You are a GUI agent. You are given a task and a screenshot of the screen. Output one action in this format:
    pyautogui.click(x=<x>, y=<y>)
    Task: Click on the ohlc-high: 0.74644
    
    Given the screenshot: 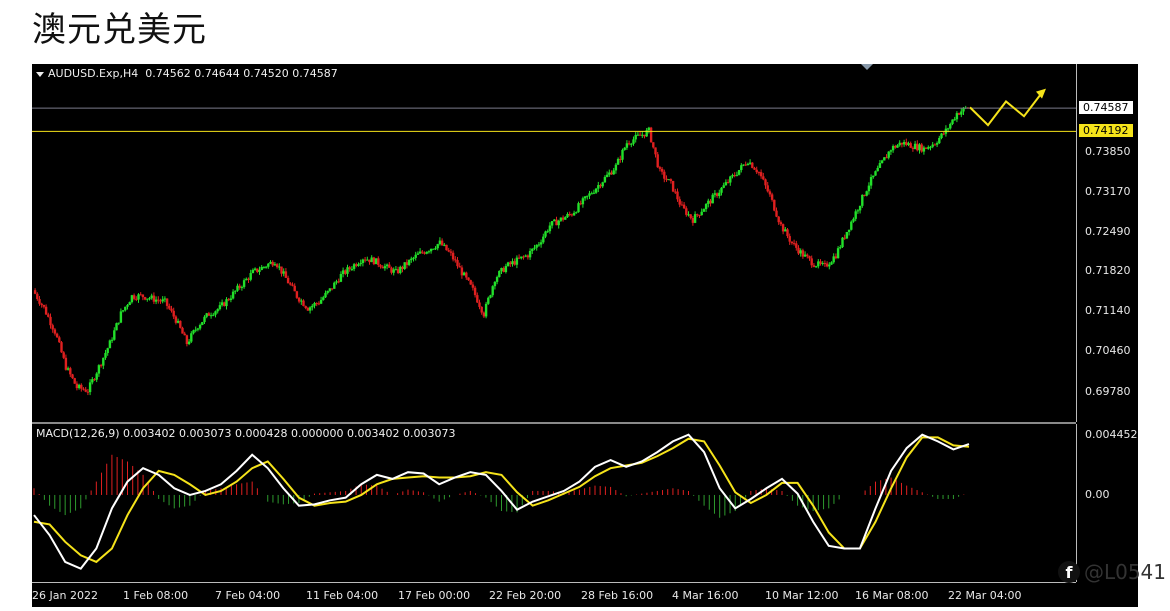 What is the action you would take?
    pyautogui.click(x=217, y=73)
    